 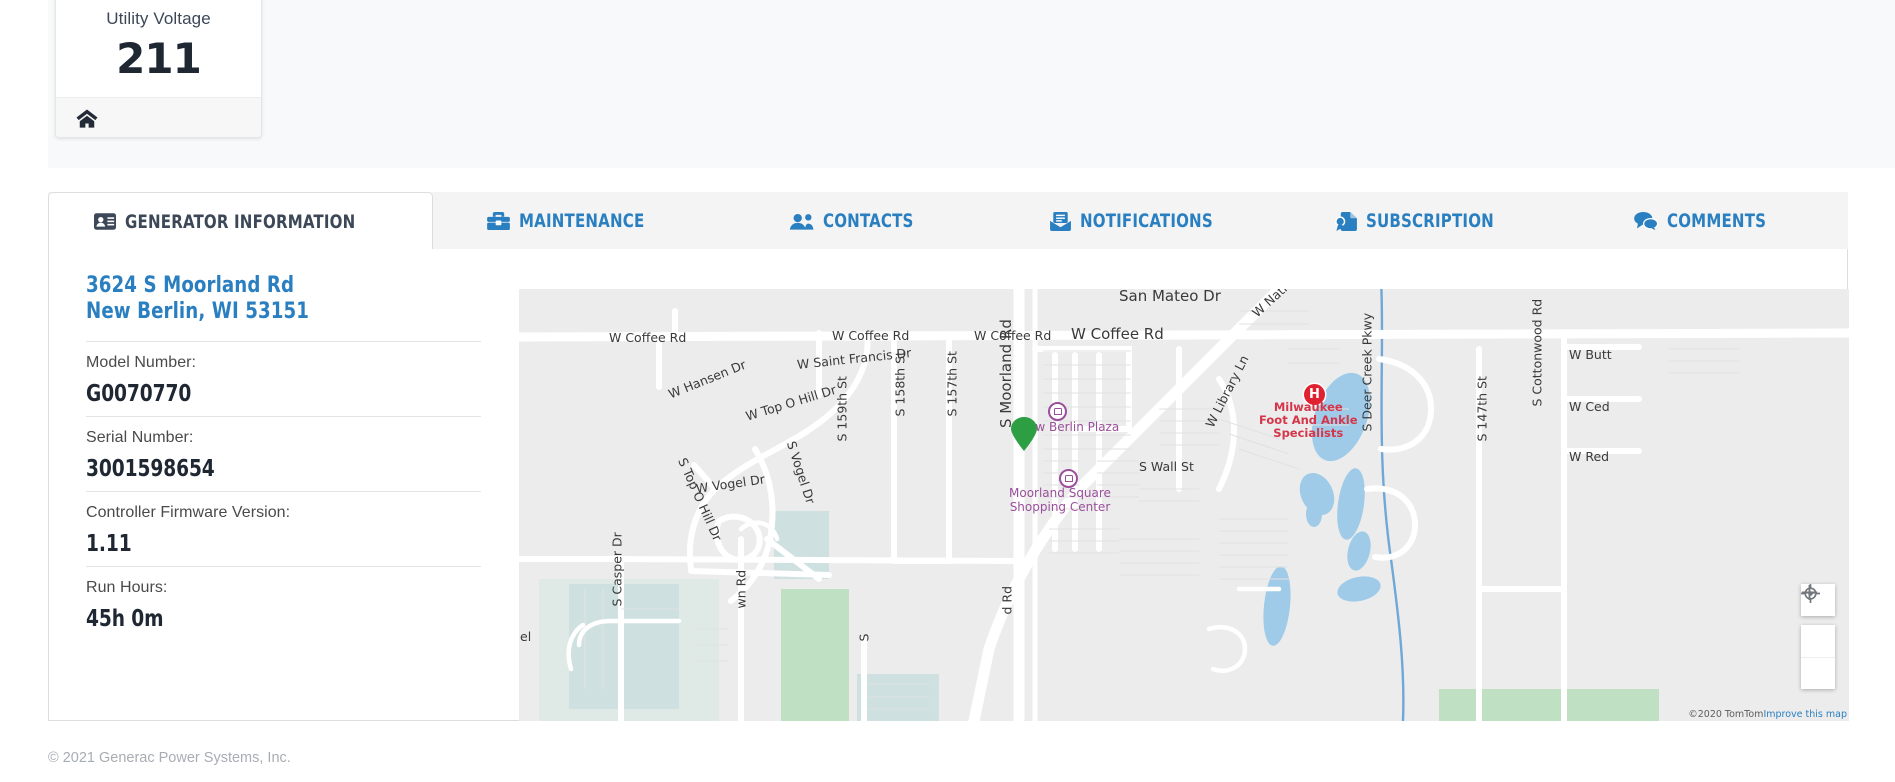 I want to click on generator-field-label: Serial Number:, so click(x=140, y=437).